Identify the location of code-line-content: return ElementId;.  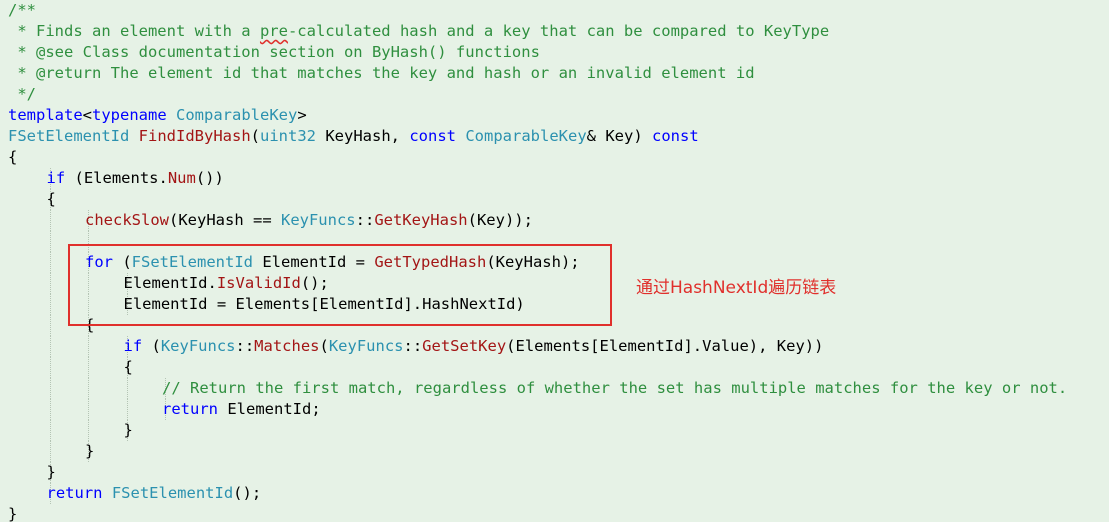
(241, 409).